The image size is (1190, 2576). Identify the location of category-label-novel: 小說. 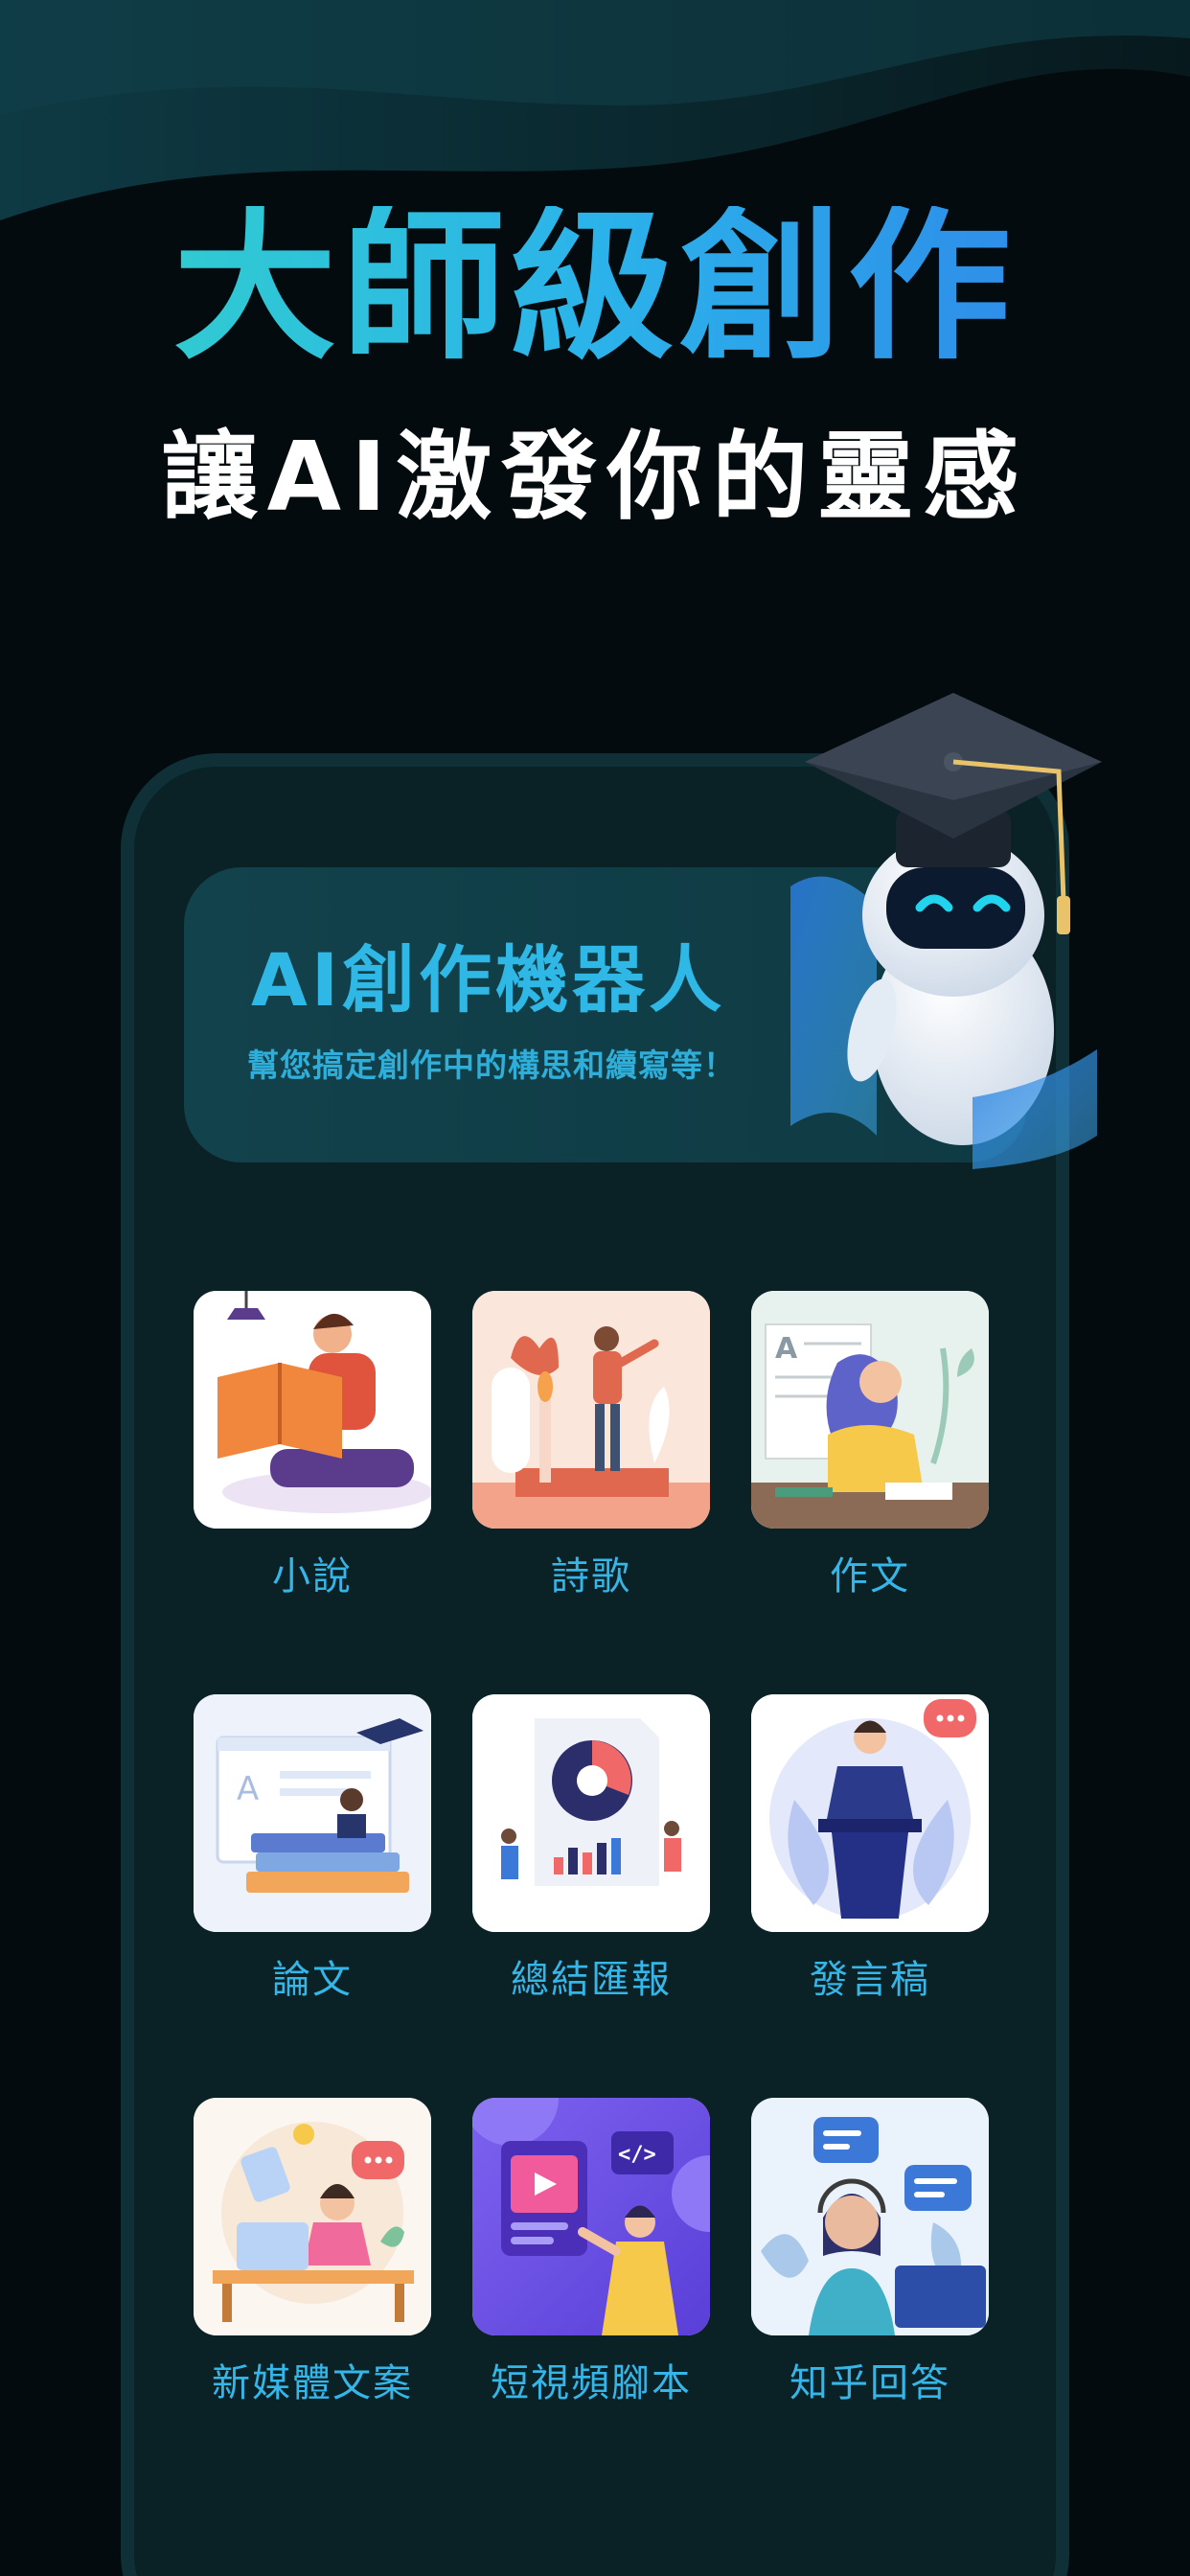
(312, 1576).